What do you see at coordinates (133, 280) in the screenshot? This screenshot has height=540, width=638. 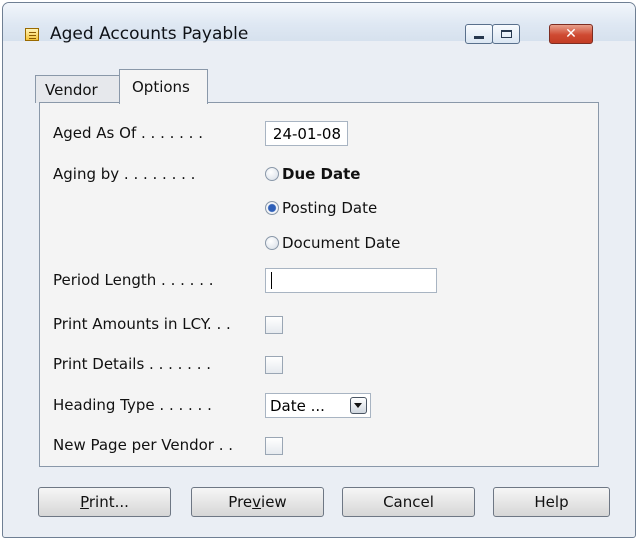 I see `period-length-label: Period Length . . . . . .` at bounding box center [133, 280].